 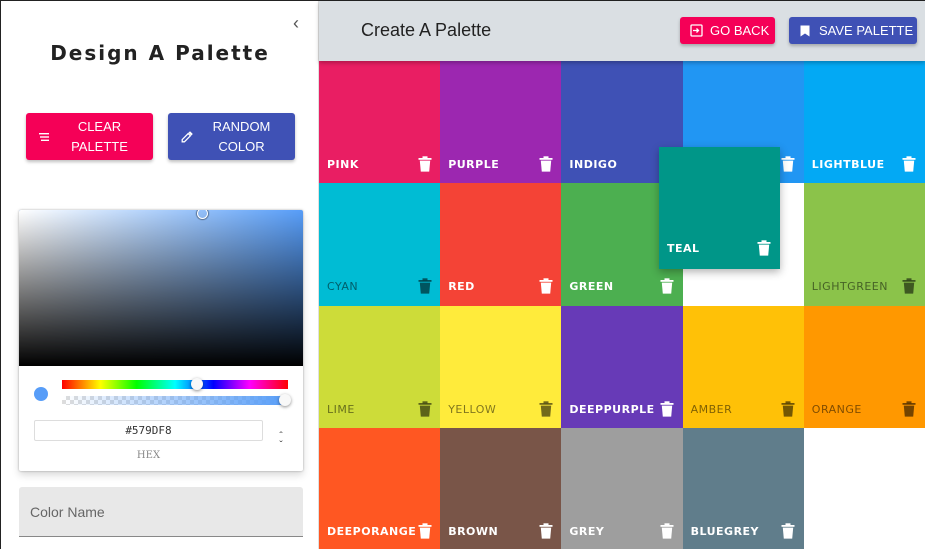 I want to click on color-box-label: lightgreen, so click(x=849, y=287).